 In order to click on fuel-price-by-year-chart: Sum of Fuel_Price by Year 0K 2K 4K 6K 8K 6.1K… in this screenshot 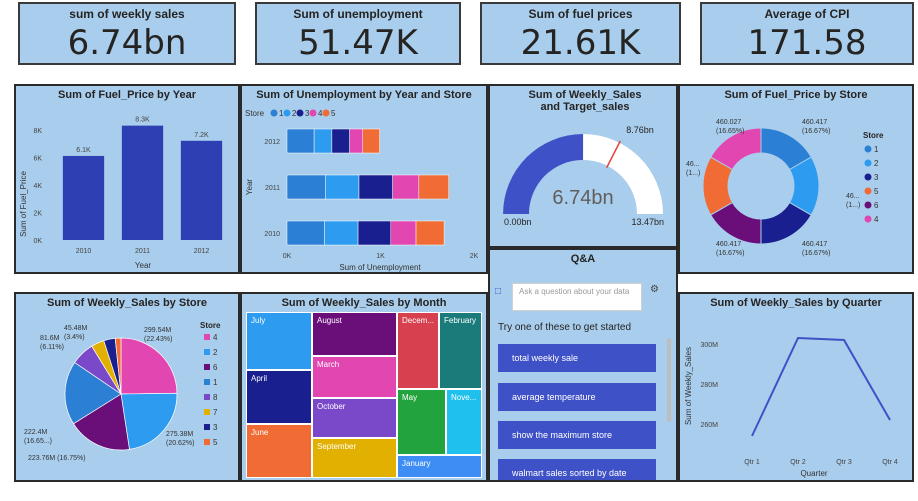, I will do `click(127, 179)`.